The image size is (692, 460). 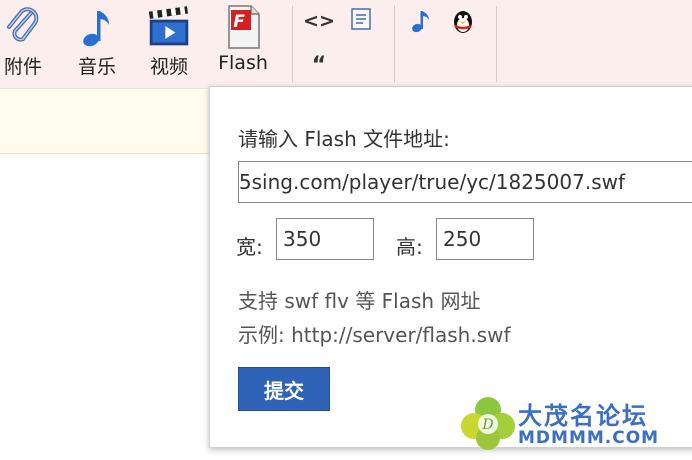 What do you see at coordinates (409, 247) in the screenshot?
I see `height-label: 高:` at bounding box center [409, 247].